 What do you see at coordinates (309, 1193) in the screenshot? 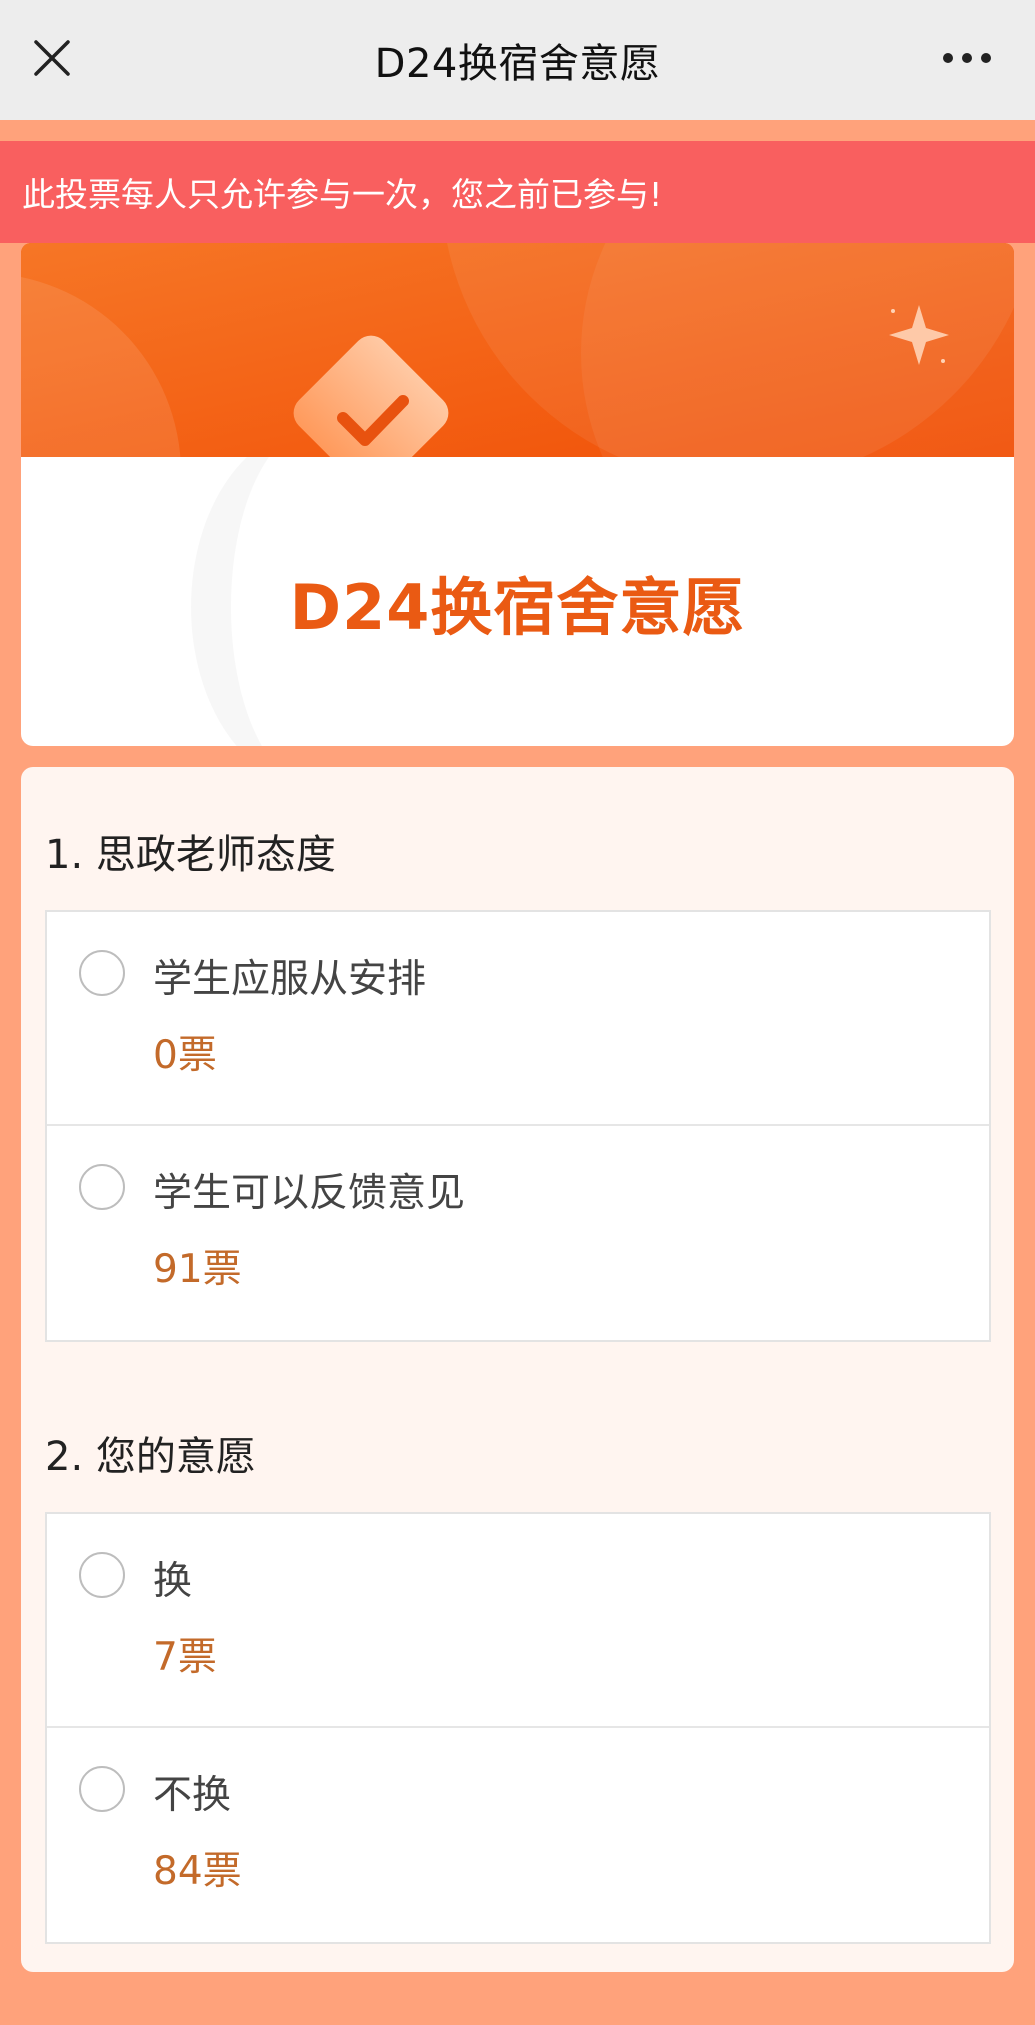
I see `option-label: 学生可以反馈意见` at bounding box center [309, 1193].